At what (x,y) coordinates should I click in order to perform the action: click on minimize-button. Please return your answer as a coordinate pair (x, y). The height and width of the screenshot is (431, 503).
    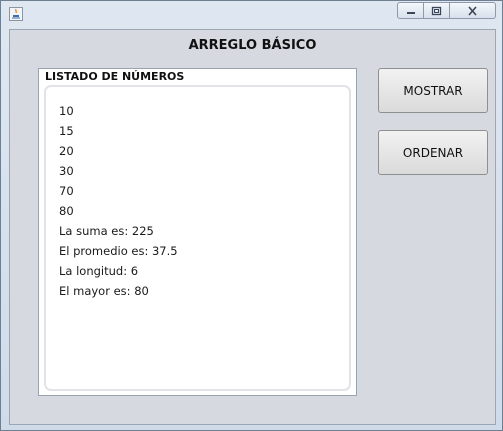
    Looking at the image, I should click on (410, 10).